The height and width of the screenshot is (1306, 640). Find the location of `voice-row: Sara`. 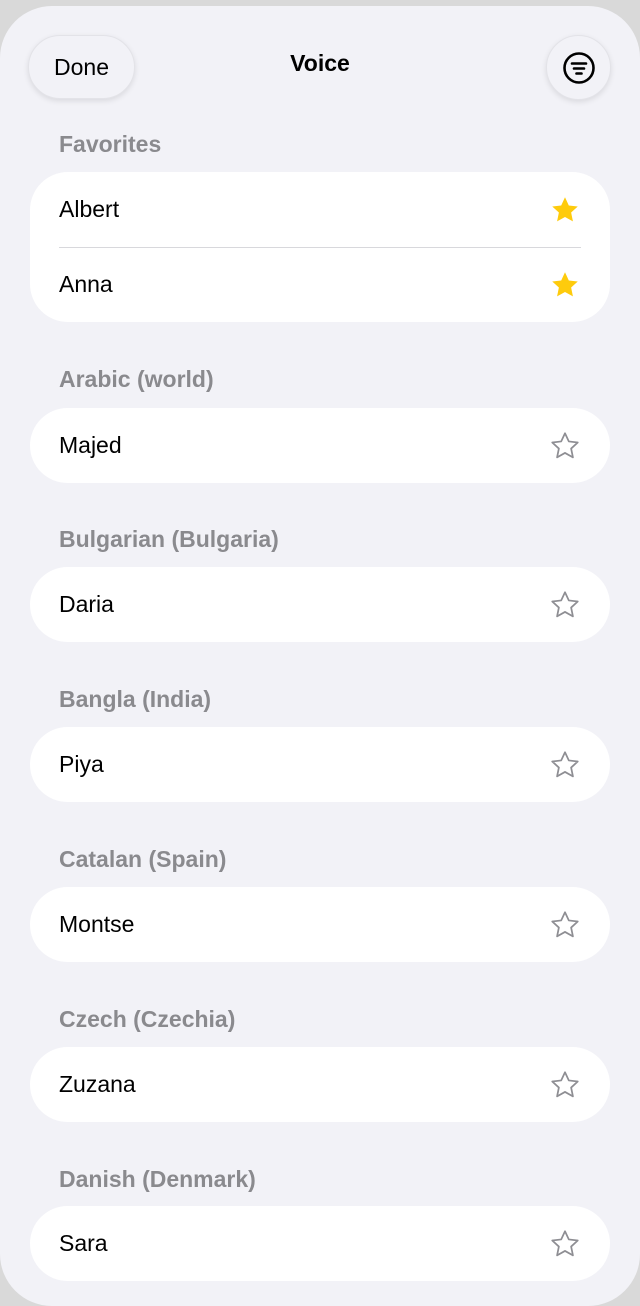

voice-row: Sara is located at coordinates (320, 1243).